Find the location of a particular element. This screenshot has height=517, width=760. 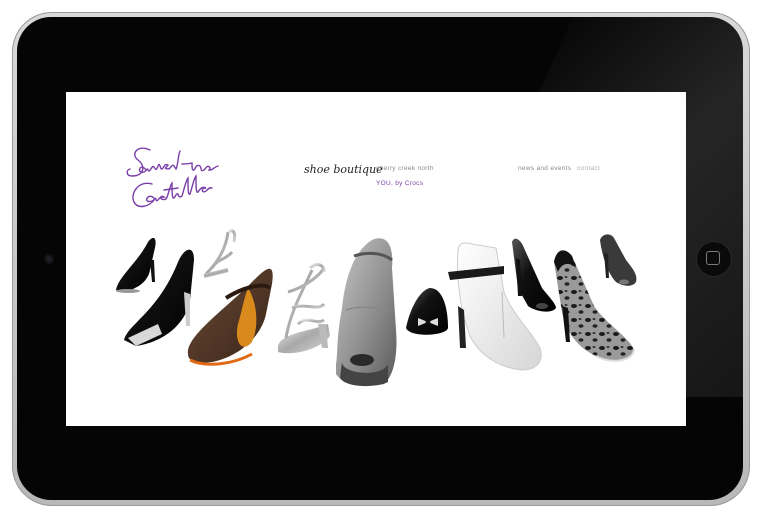

product-brown-suede-wedge is located at coordinates (230, 317).